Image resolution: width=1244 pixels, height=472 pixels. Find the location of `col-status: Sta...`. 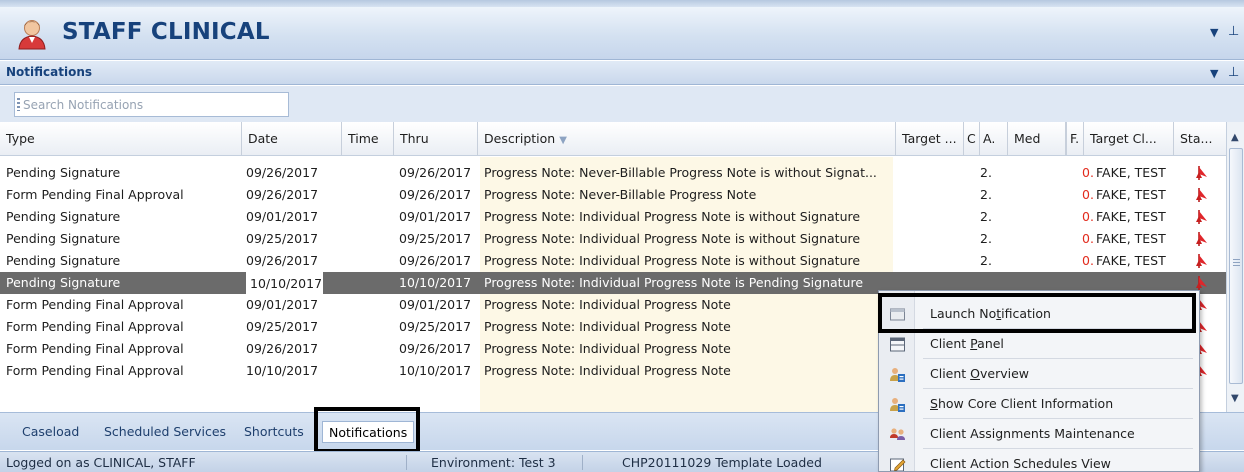

col-status: Sta... is located at coordinates (1200, 138).